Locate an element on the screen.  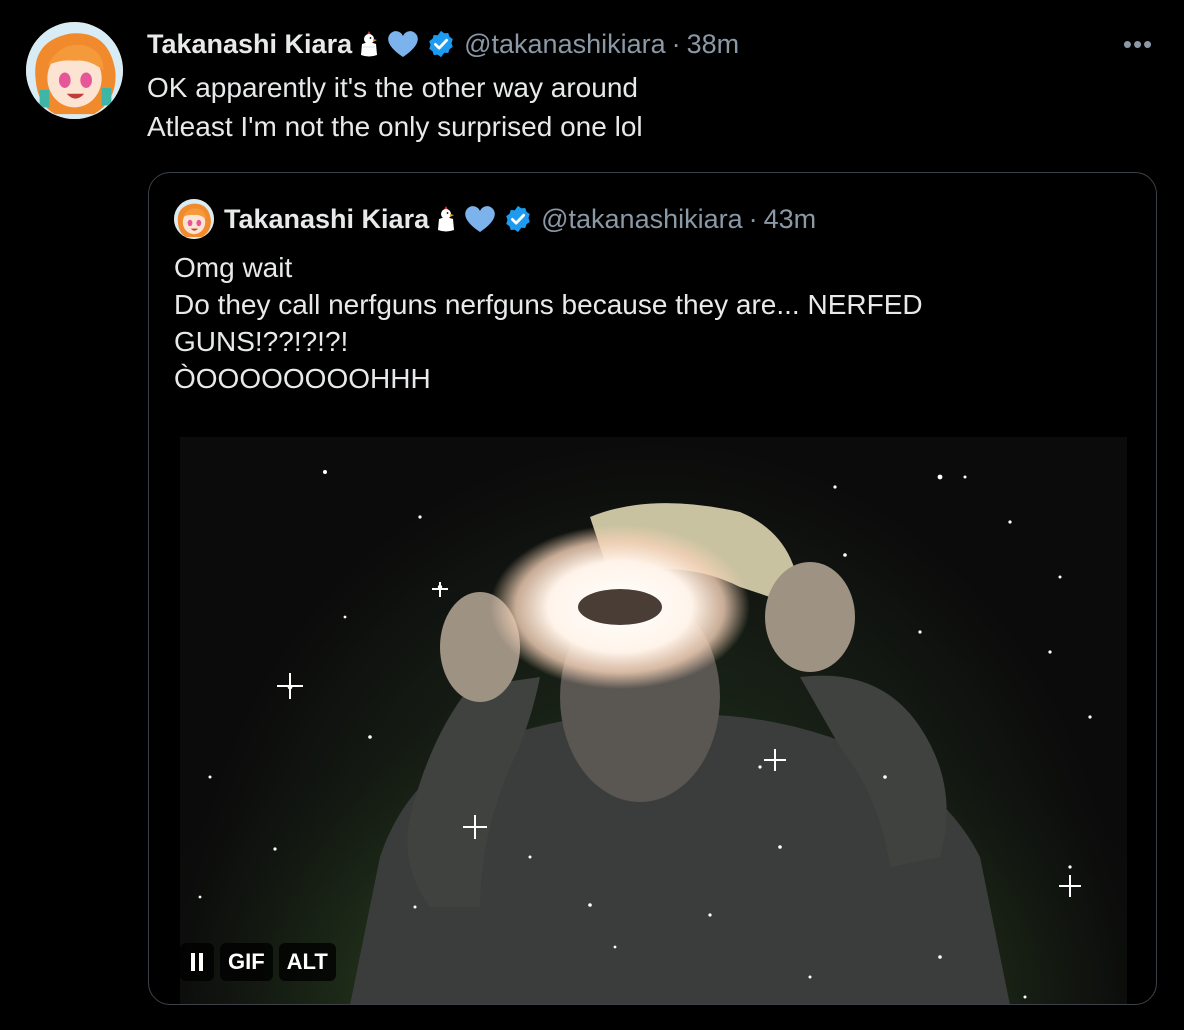
author-avatar is located at coordinates (74, 70).